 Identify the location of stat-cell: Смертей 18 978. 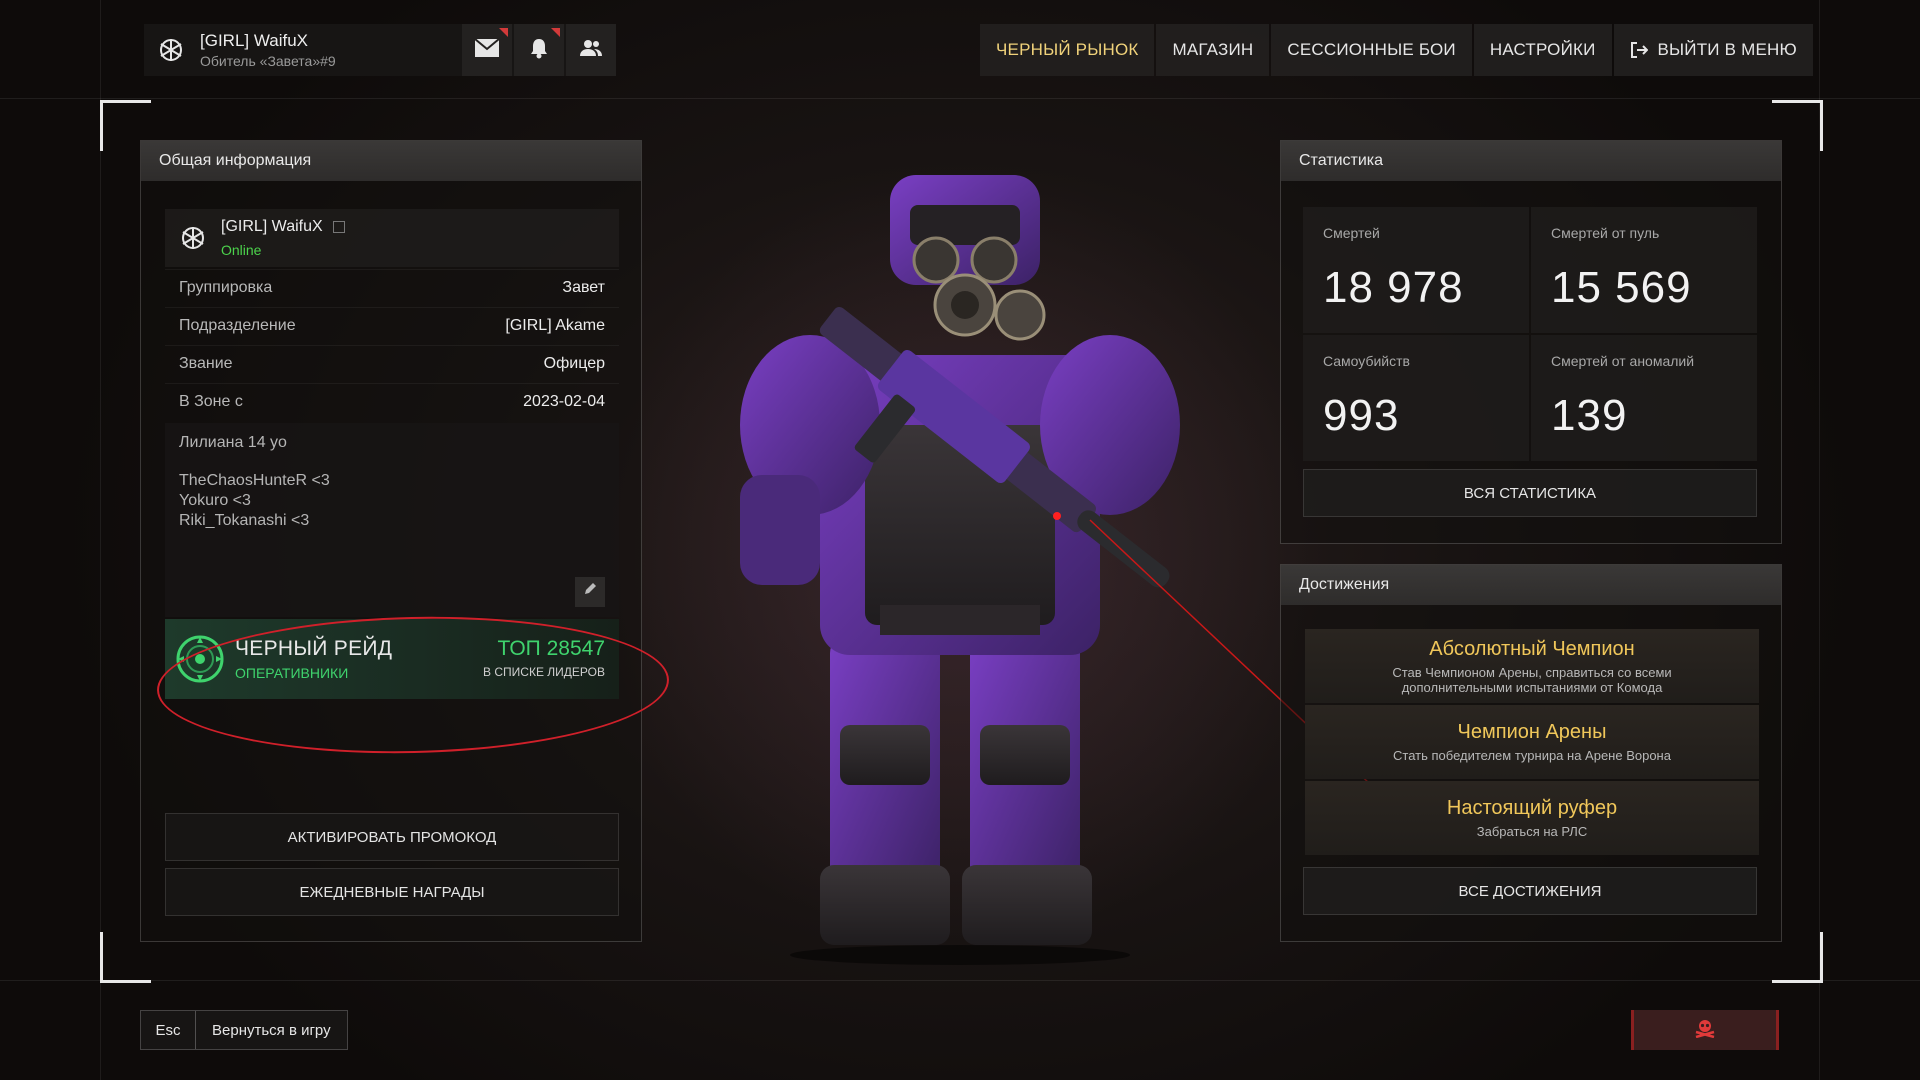
(1416, 270).